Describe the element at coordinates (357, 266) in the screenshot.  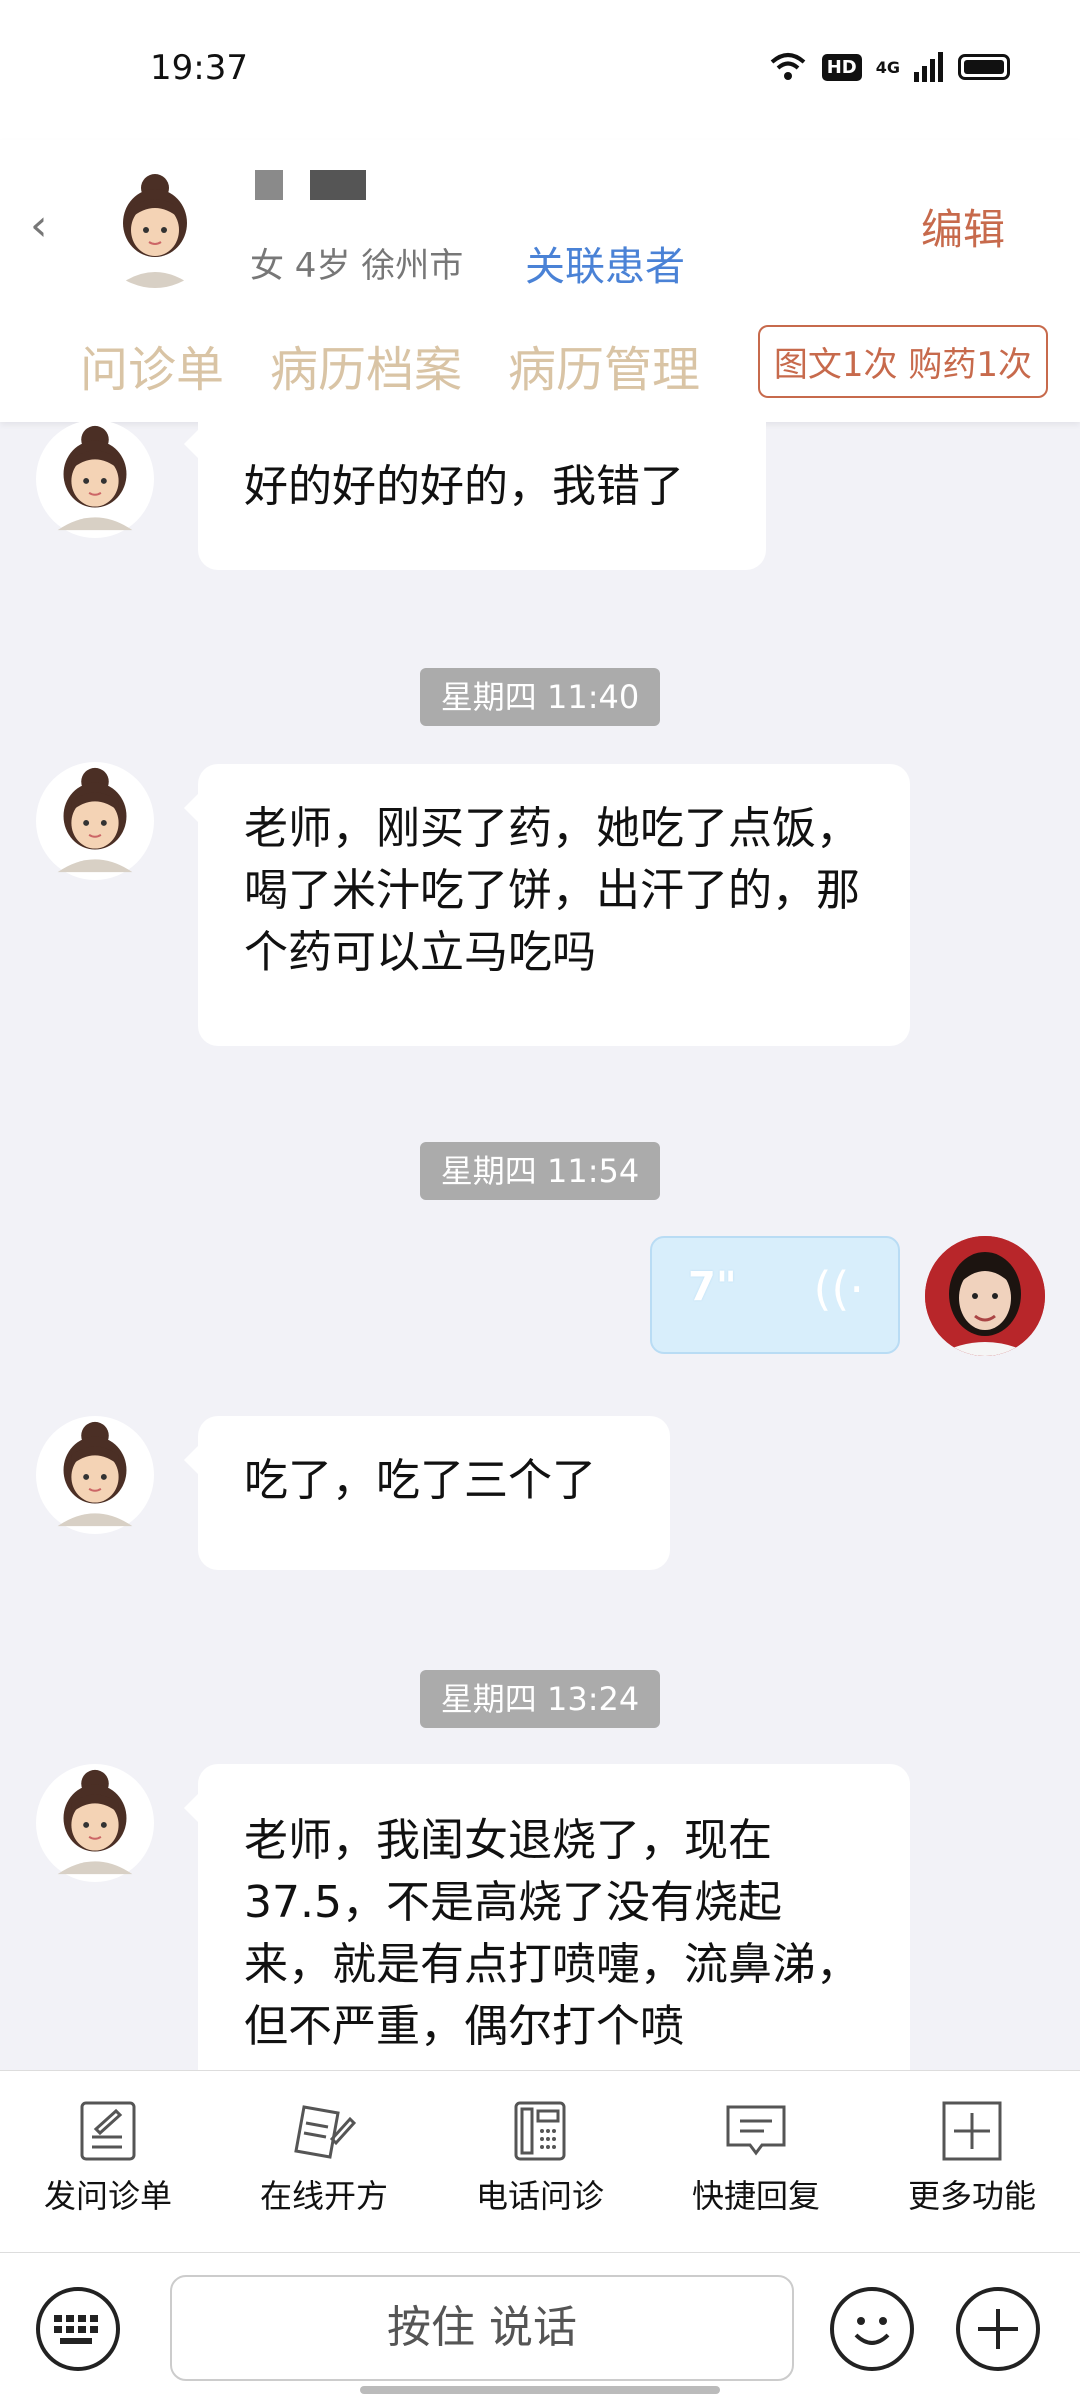
I see `patient-meta: 女 4岁 徐州市` at that location.